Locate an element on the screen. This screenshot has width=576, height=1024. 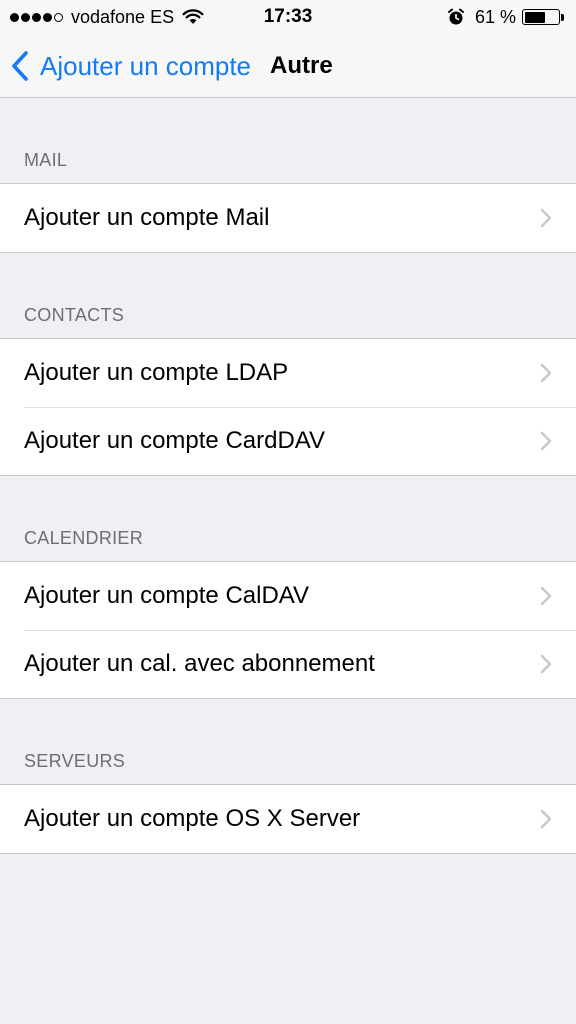
add-caldav-account-row: Ajouter un compte CalDAV is located at coordinates (288, 596).